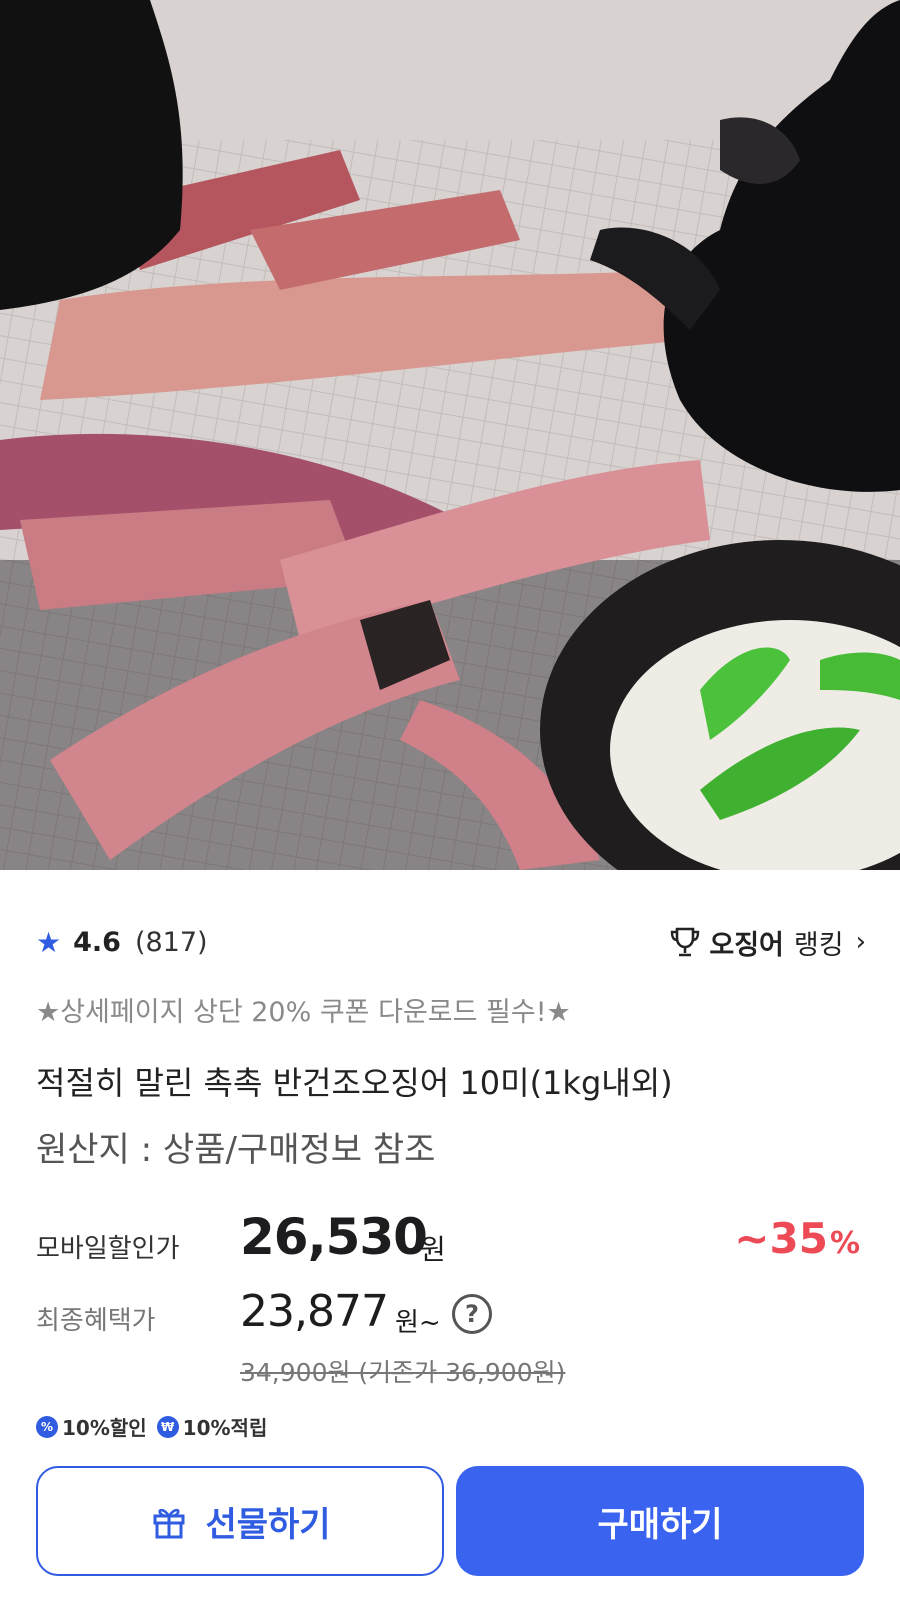 The image size is (900, 1605). I want to click on mobile-price-unit: 원, so click(433, 1249).